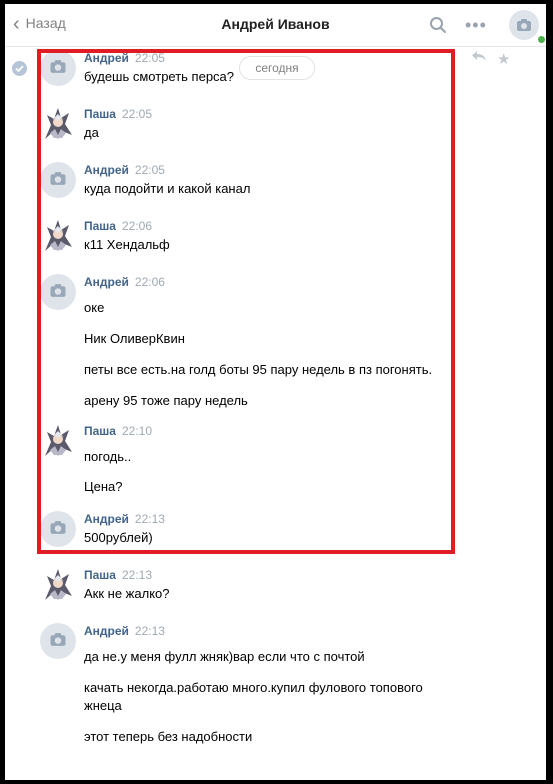 The width and height of the screenshot is (553, 784). I want to click on message-text: этот теперь без надобности, so click(168, 736).